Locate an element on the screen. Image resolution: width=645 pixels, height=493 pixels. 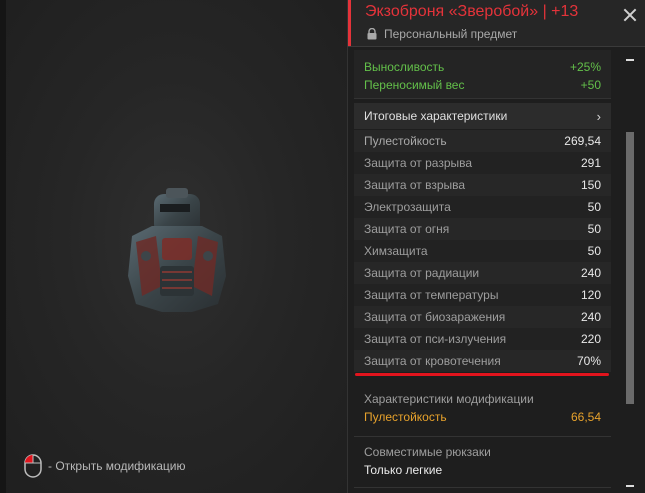
modification-row: Пулестойкость 66,54 is located at coordinates (482, 417).